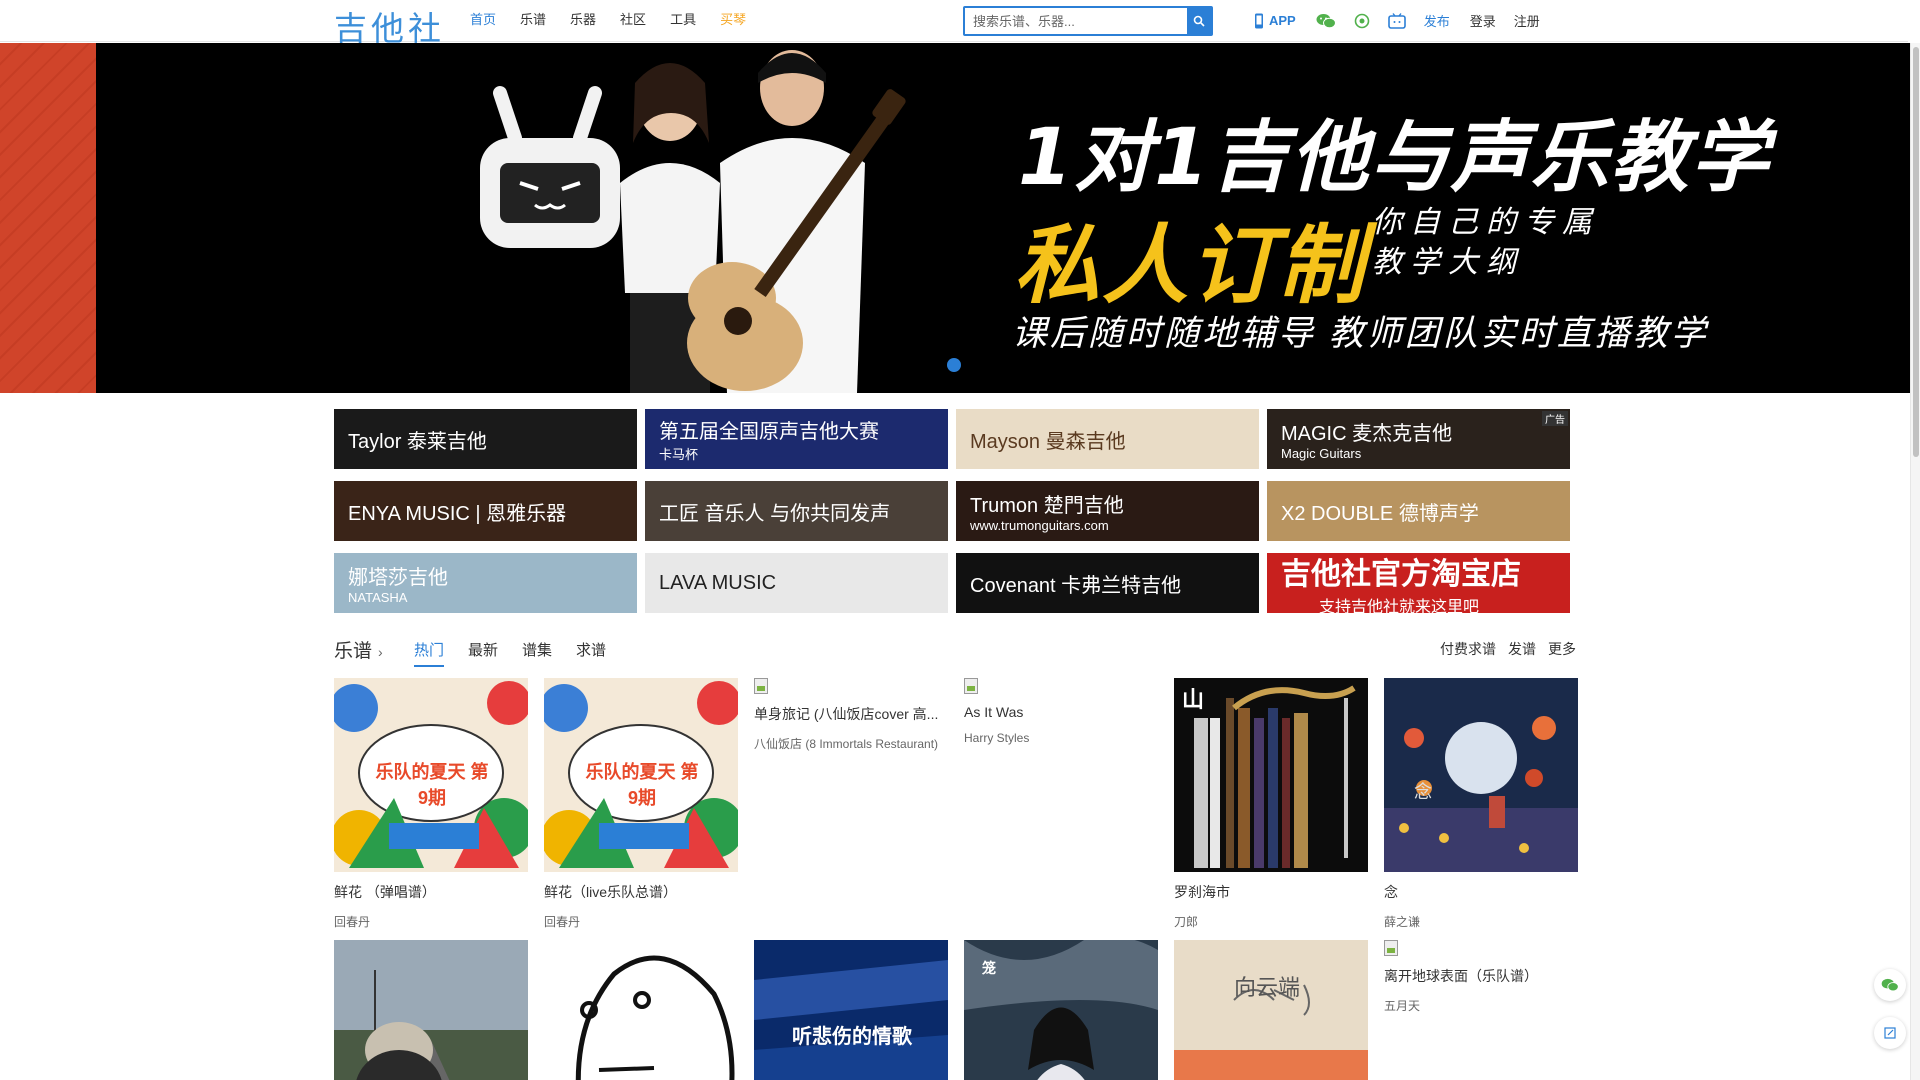 This screenshot has width=1920, height=1080. I want to click on ad-badge: 广告, so click(1555, 418).